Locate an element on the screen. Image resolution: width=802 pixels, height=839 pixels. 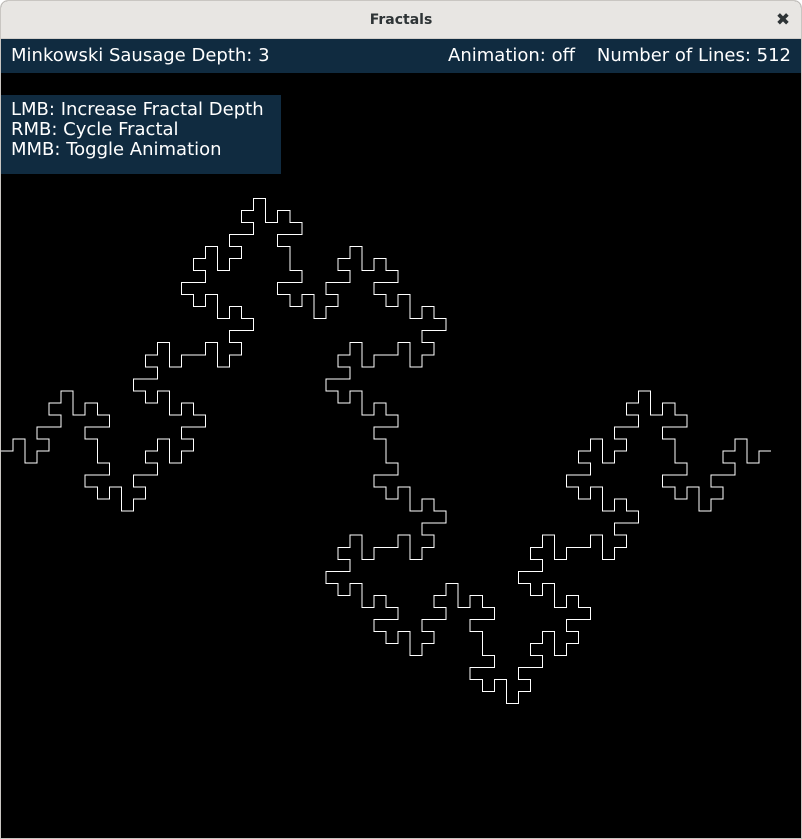
close-icon: ✖ is located at coordinates (783, 20).